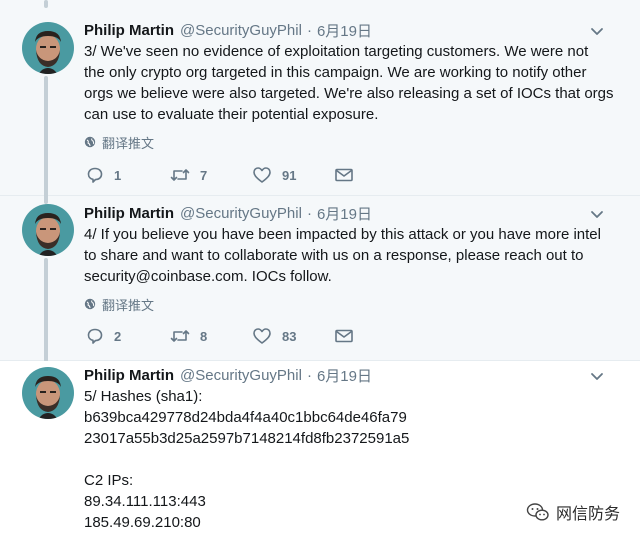 This screenshot has height=540, width=640. I want to click on like-count: 83, so click(289, 336).